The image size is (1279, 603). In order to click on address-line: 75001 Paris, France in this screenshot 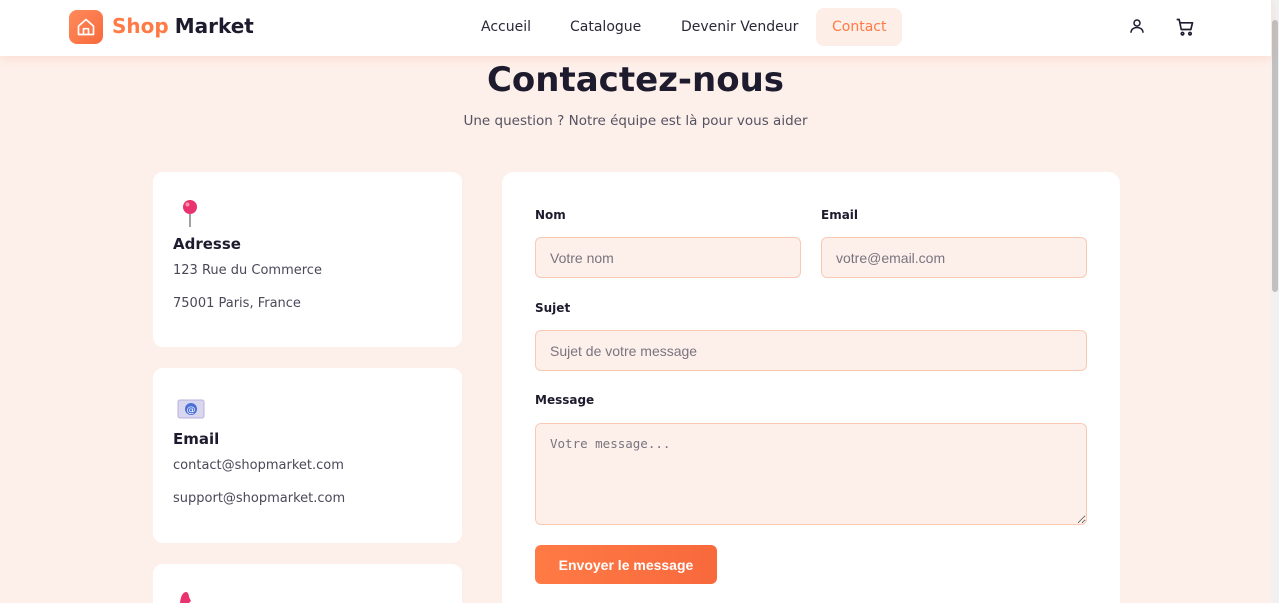, I will do `click(237, 303)`.